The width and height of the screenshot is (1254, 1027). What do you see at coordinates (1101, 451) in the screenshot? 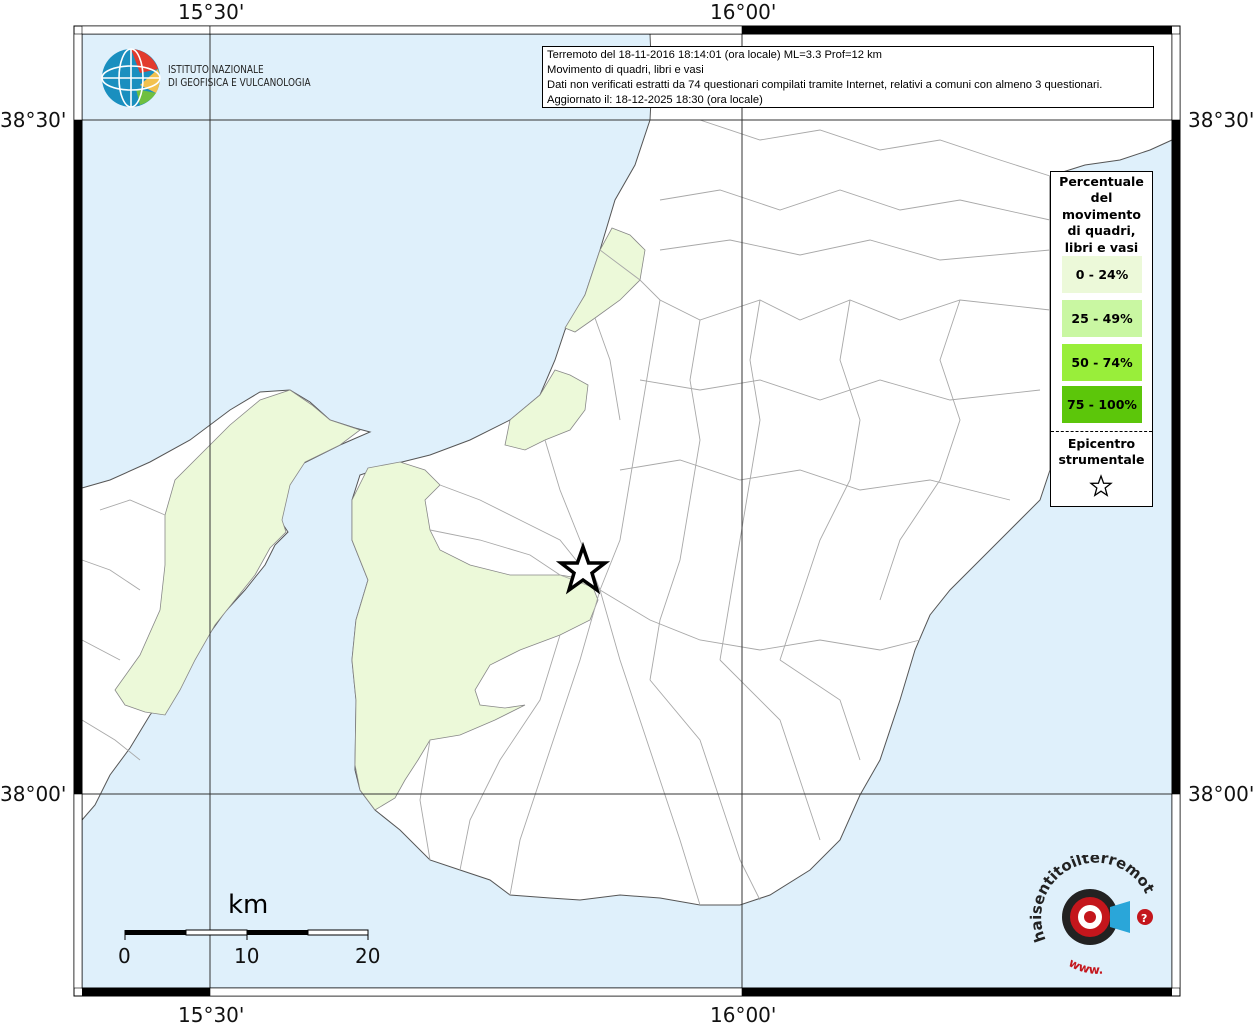
I see `legend-epicenter-label: Epicentro strumentale` at bounding box center [1101, 451].